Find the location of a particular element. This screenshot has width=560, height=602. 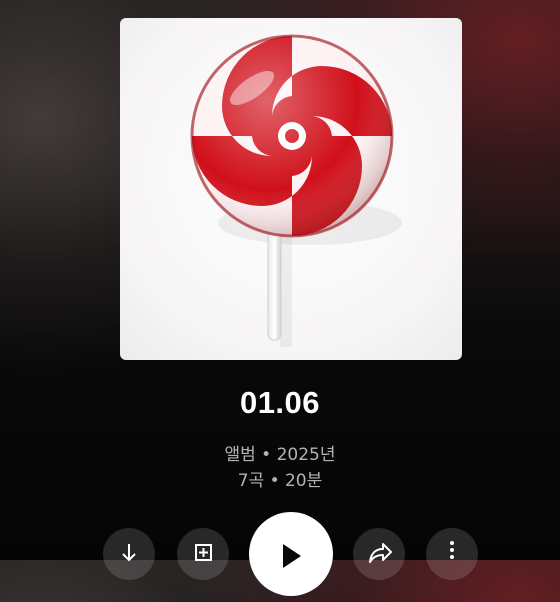

add-to-library-icon is located at coordinates (203, 552).